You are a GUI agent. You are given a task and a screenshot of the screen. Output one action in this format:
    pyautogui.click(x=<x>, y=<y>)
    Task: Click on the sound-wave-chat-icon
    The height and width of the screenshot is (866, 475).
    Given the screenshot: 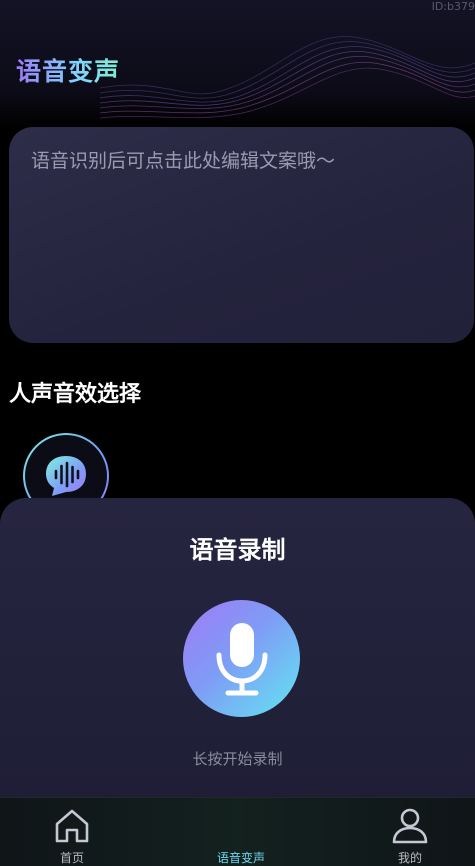 What is the action you would take?
    pyautogui.click(x=66, y=476)
    